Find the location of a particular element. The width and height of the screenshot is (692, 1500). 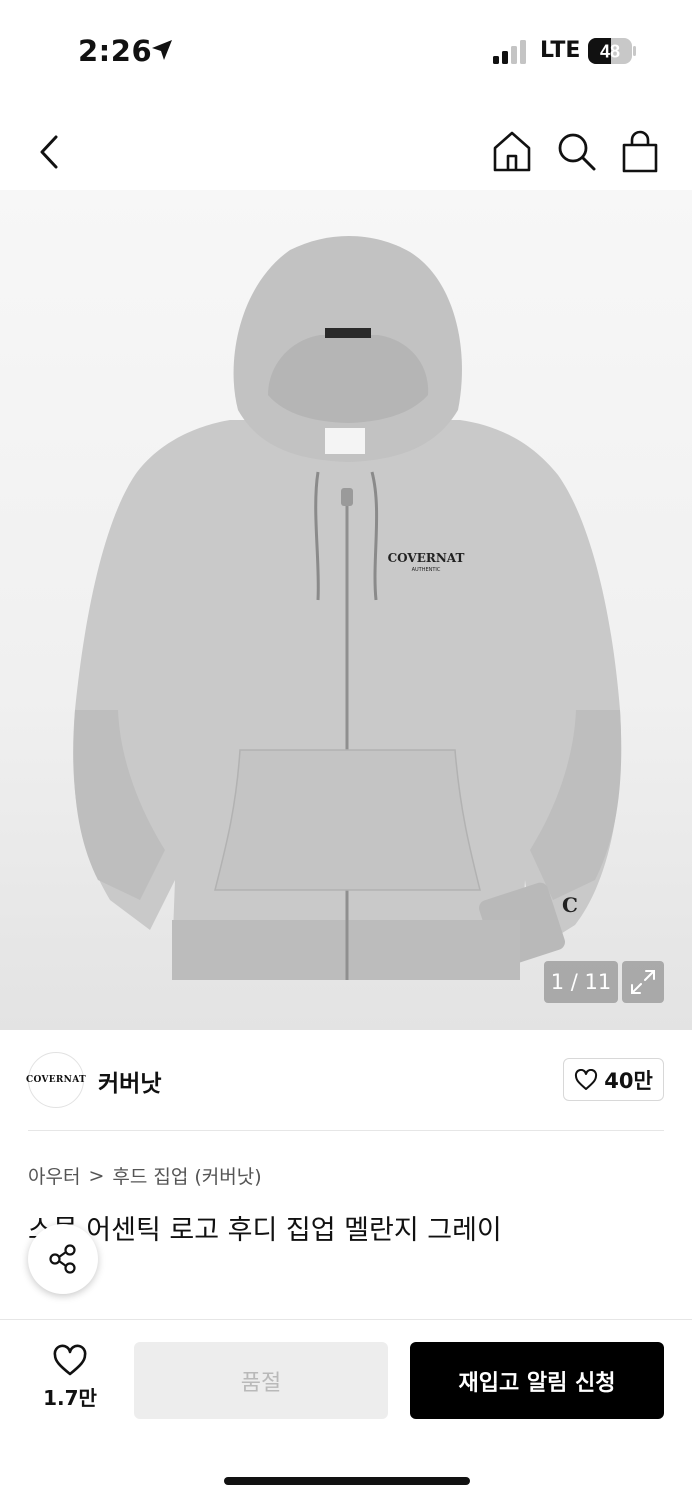

home-indicator is located at coordinates (347, 1481).